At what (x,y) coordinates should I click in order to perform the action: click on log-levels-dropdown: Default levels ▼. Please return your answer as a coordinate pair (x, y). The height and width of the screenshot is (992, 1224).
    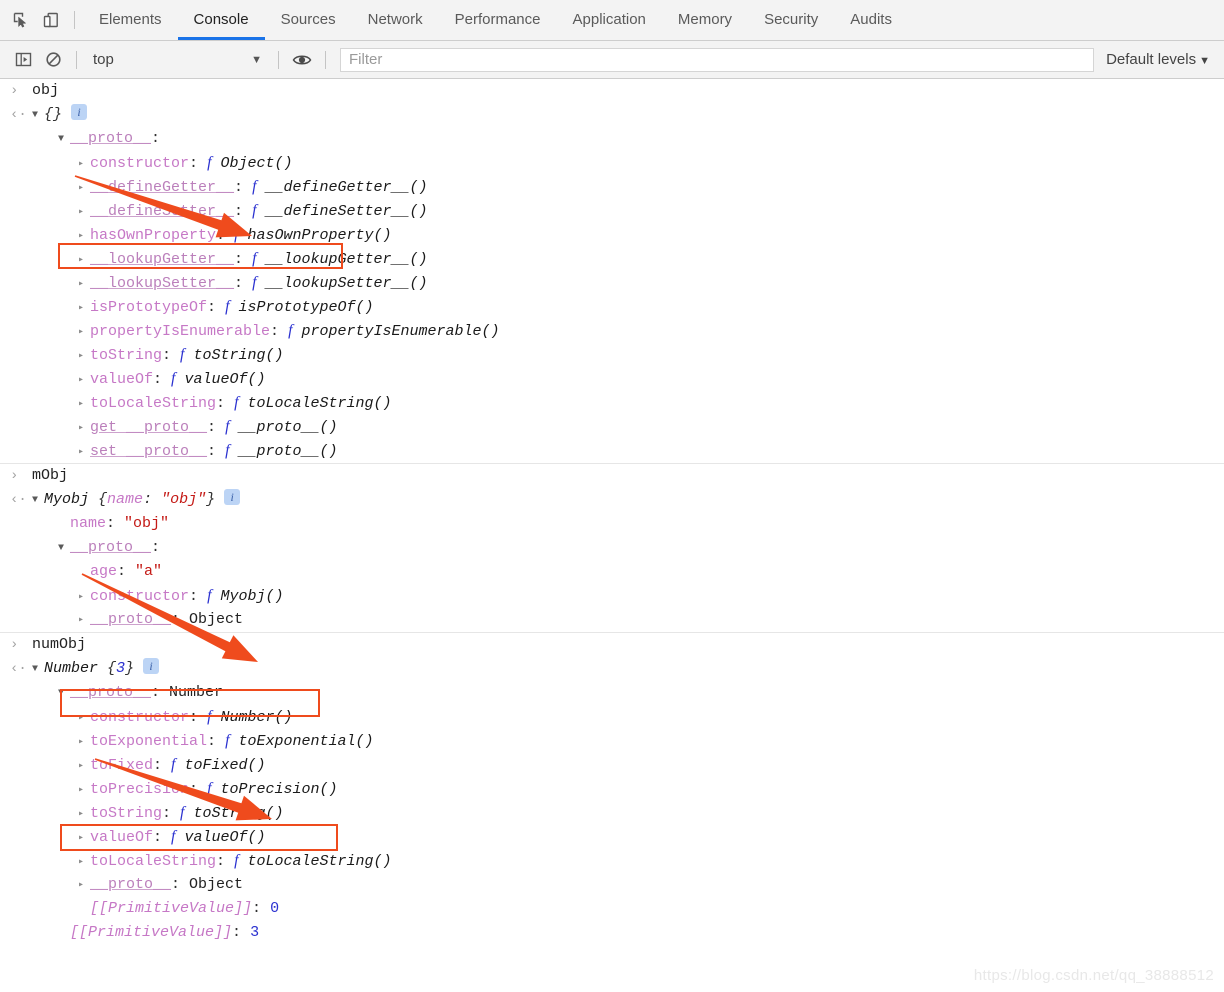
    Looking at the image, I should click on (1162, 59).